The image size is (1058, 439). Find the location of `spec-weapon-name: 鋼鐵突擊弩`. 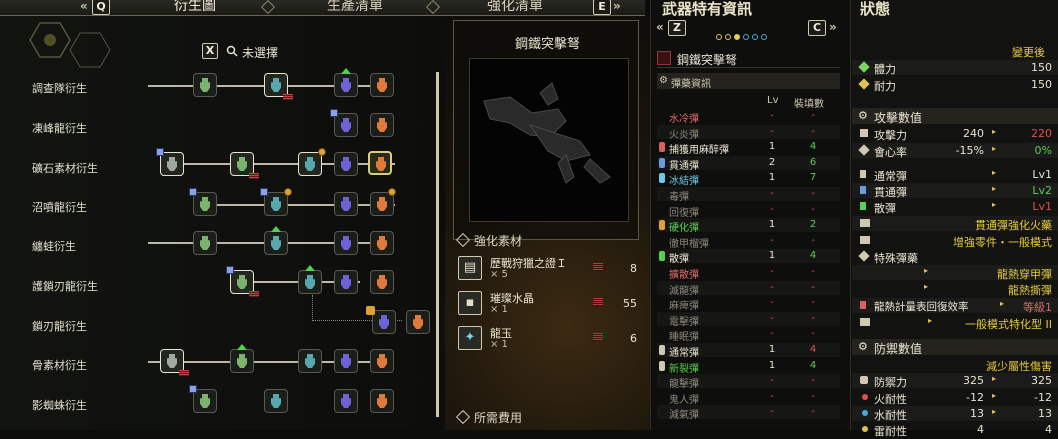

spec-weapon-name: 鋼鐵突擊弩 is located at coordinates (707, 60).